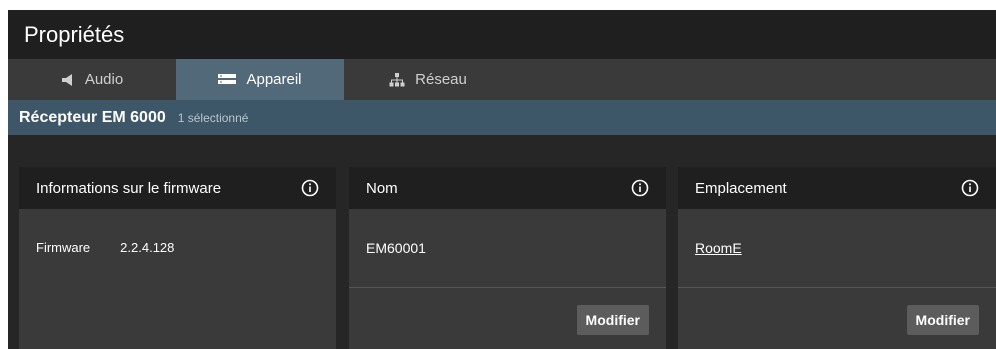 This screenshot has height=349, width=996. Describe the element at coordinates (741, 188) in the screenshot. I see `location-card-title: Emplacement` at that location.